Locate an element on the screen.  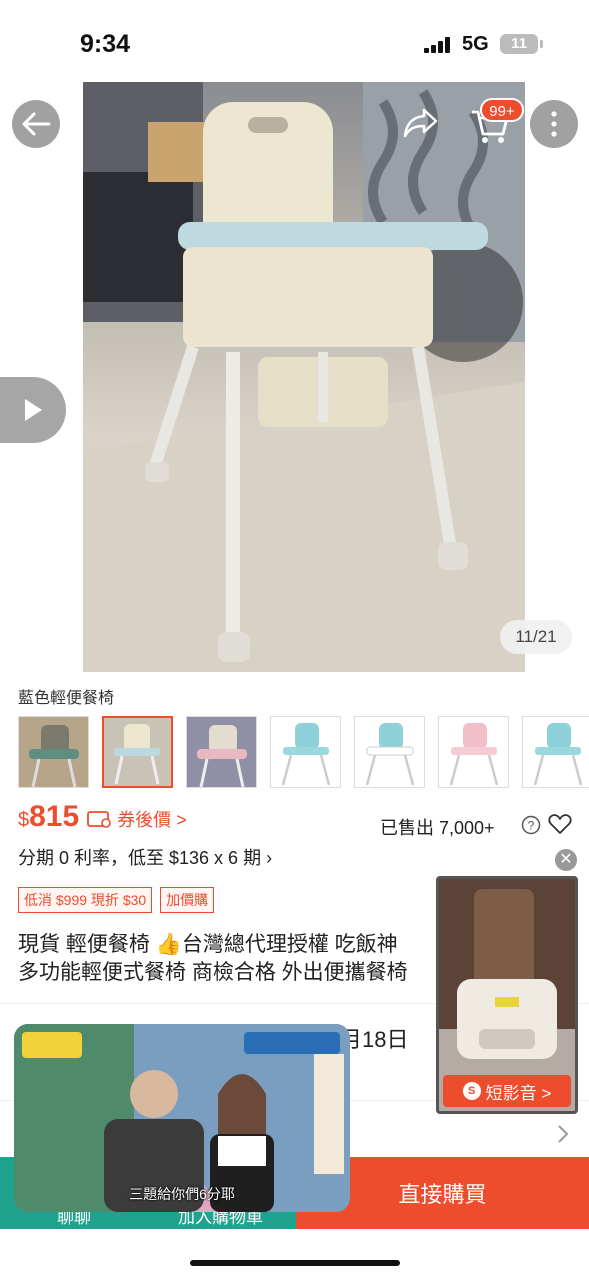
price-row: $ 815 券後價 > is located at coordinates (102, 817).